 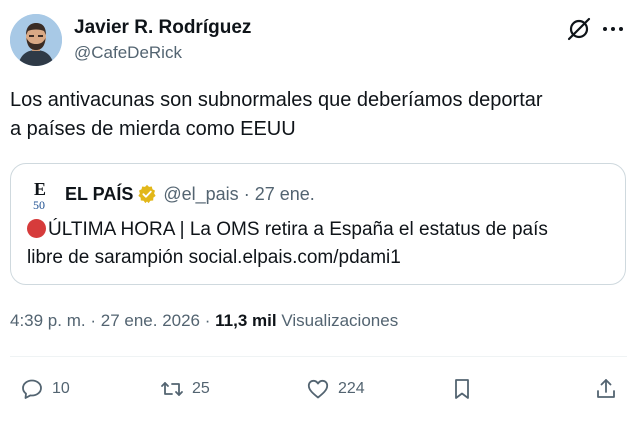 What do you see at coordinates (246, 320) in the screenshot?
I see `views-count: 11,3 mil` at bounding box center [246, 320].